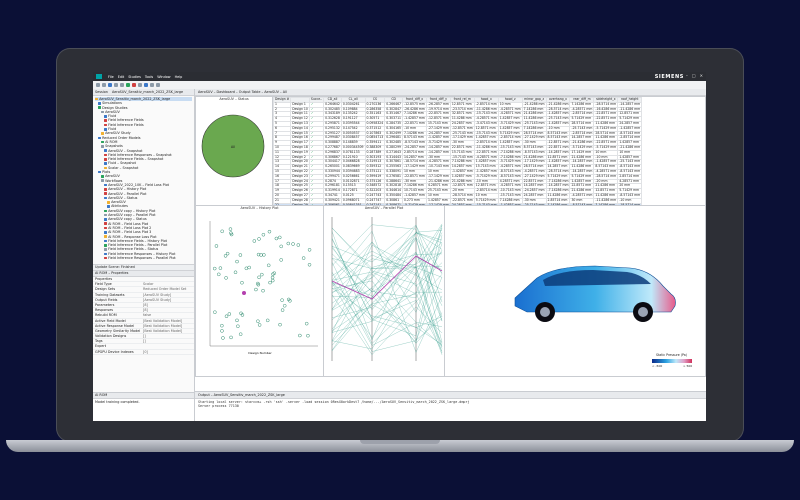 The width and height of the screenshot is (800, 500). I want to click on car-scene, so click(575, 291).